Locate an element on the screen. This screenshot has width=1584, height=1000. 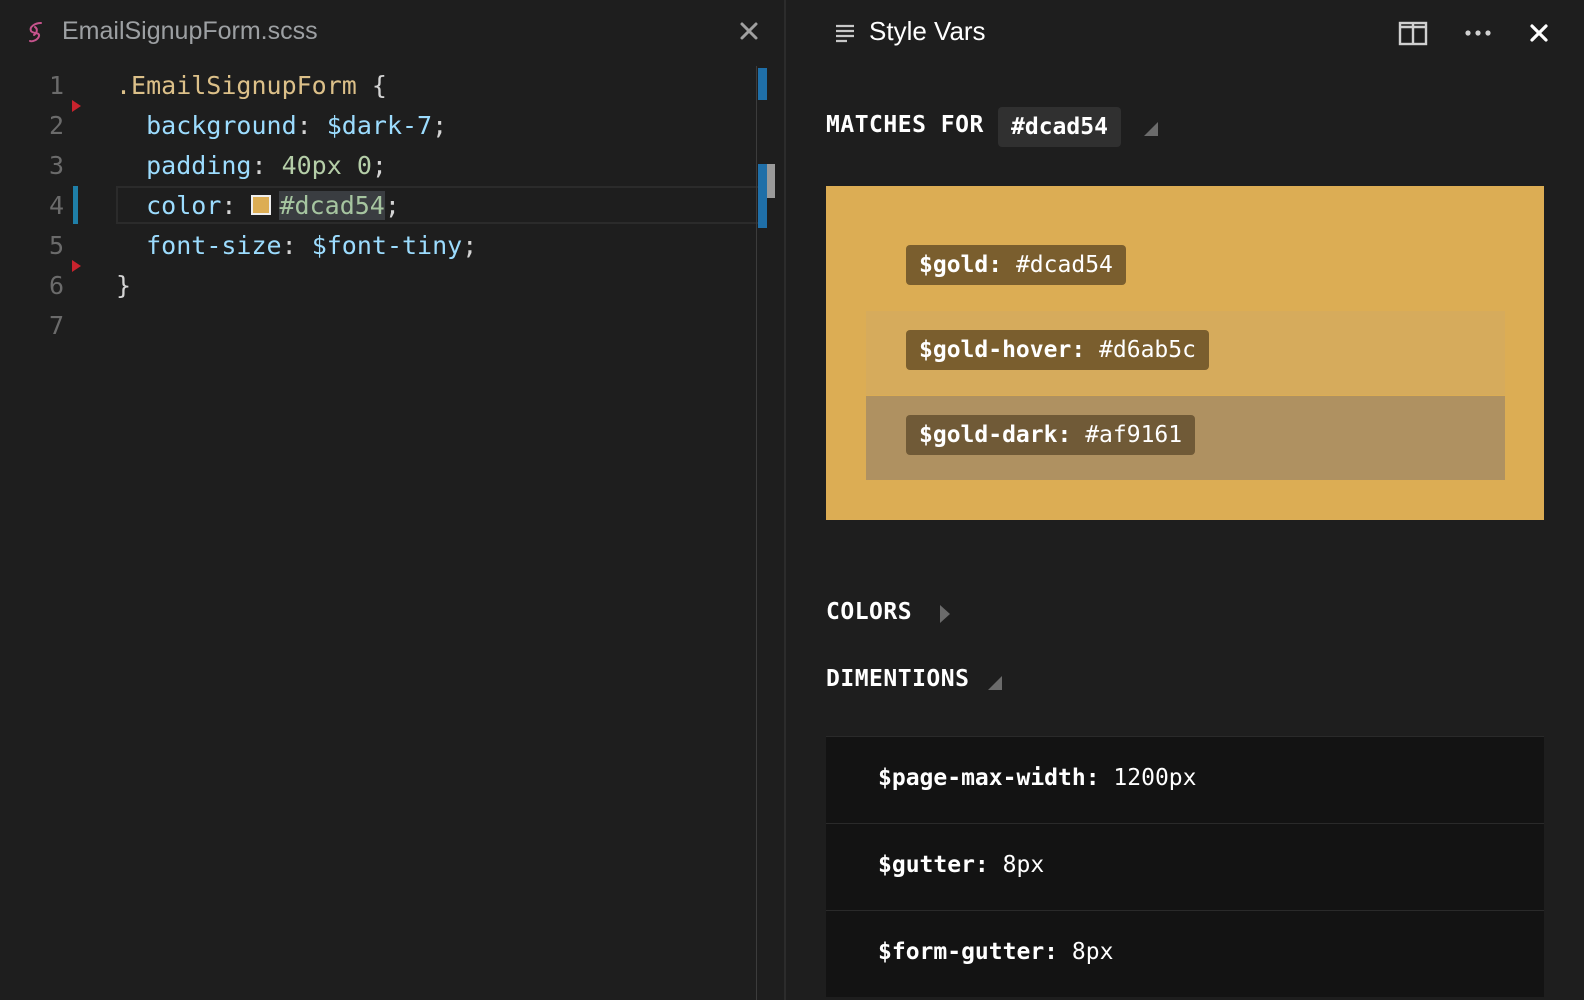
css-value: $font-tiny is located at coordinates (387, 245).